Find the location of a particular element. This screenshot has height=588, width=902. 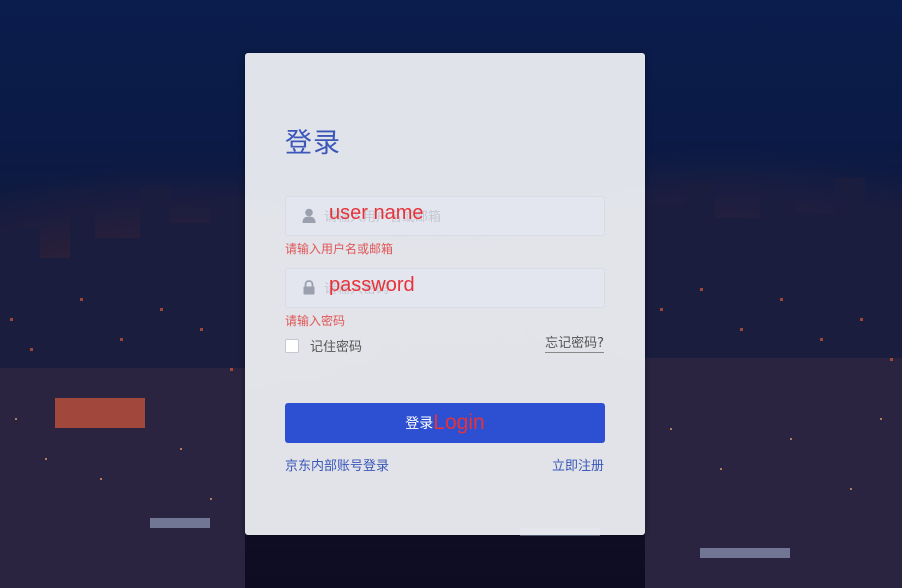

username-input is located at coordinates (459, 217).